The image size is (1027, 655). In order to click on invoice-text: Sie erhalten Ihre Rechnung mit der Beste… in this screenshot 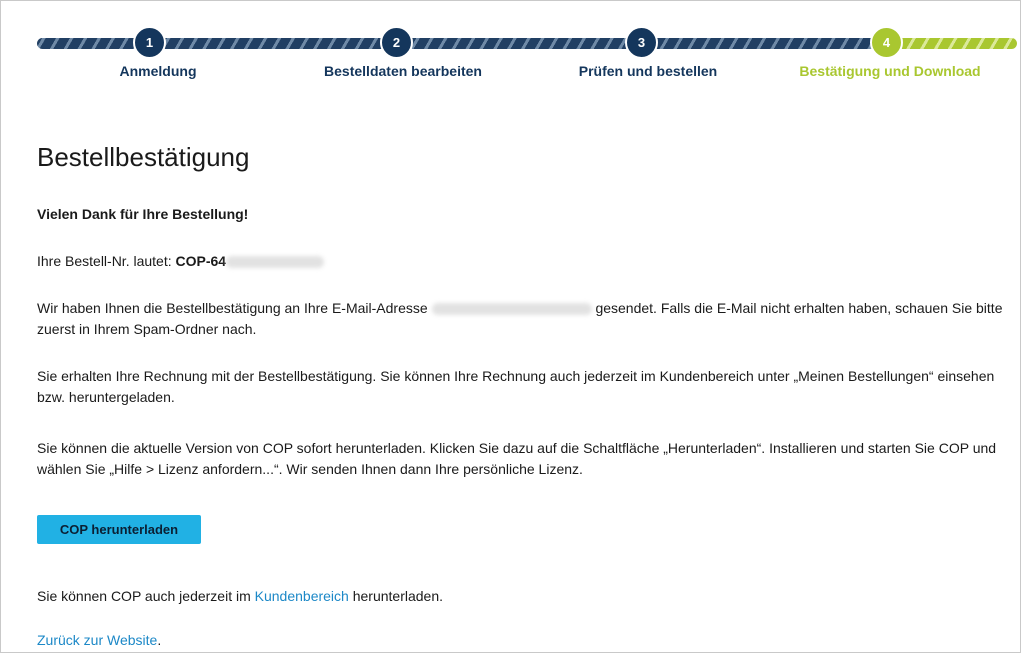, I will do `click(516, 386)`.